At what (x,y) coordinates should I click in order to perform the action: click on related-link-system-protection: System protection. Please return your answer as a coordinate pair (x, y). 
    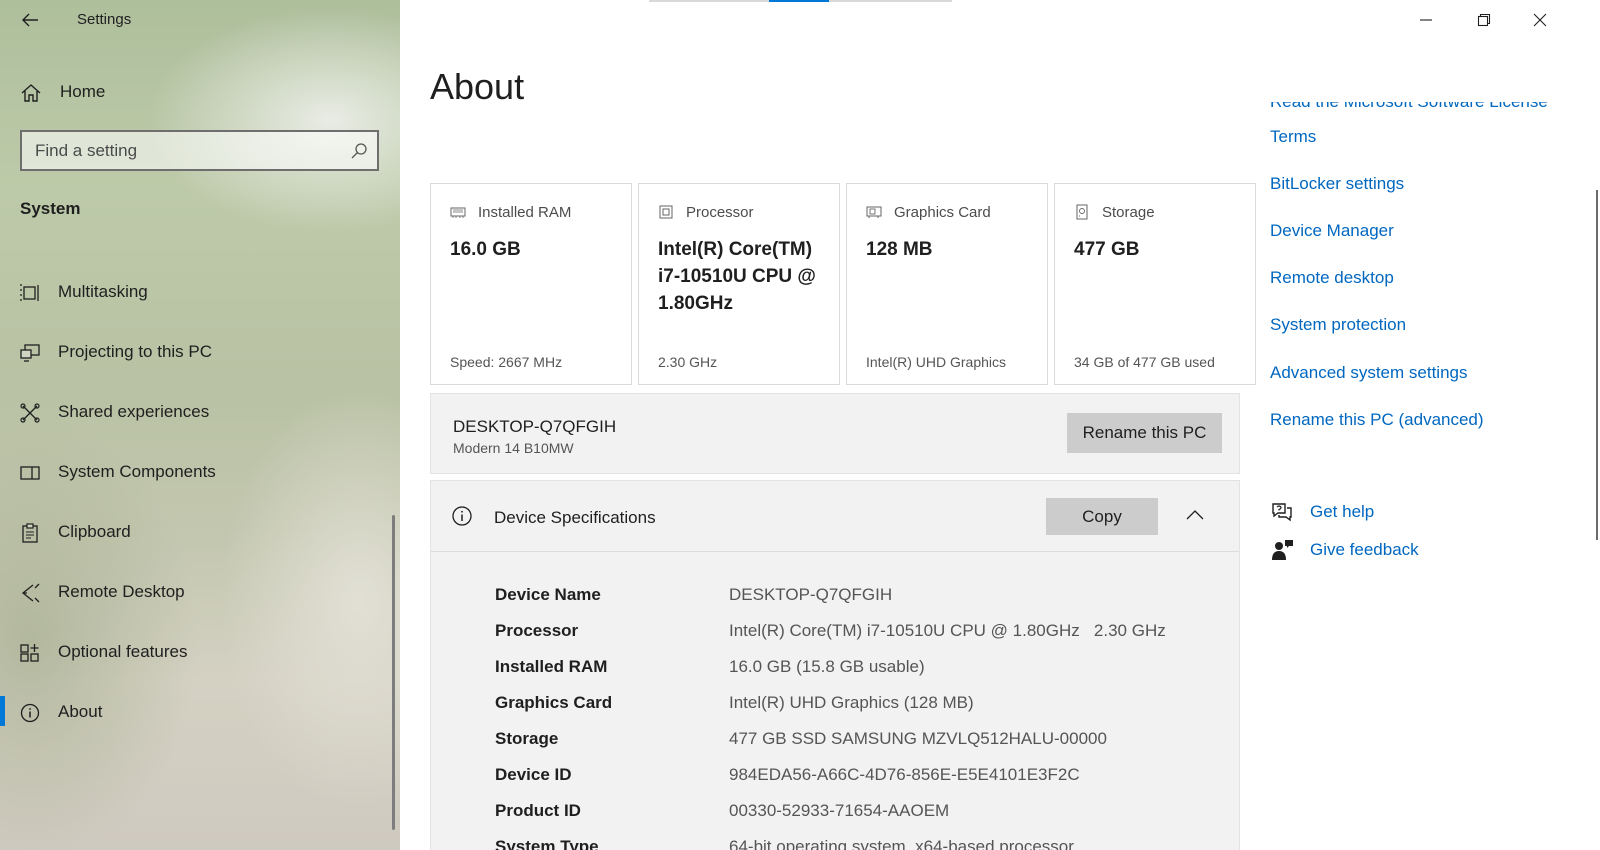
    Looking at the image, I should click on (1338, 325).